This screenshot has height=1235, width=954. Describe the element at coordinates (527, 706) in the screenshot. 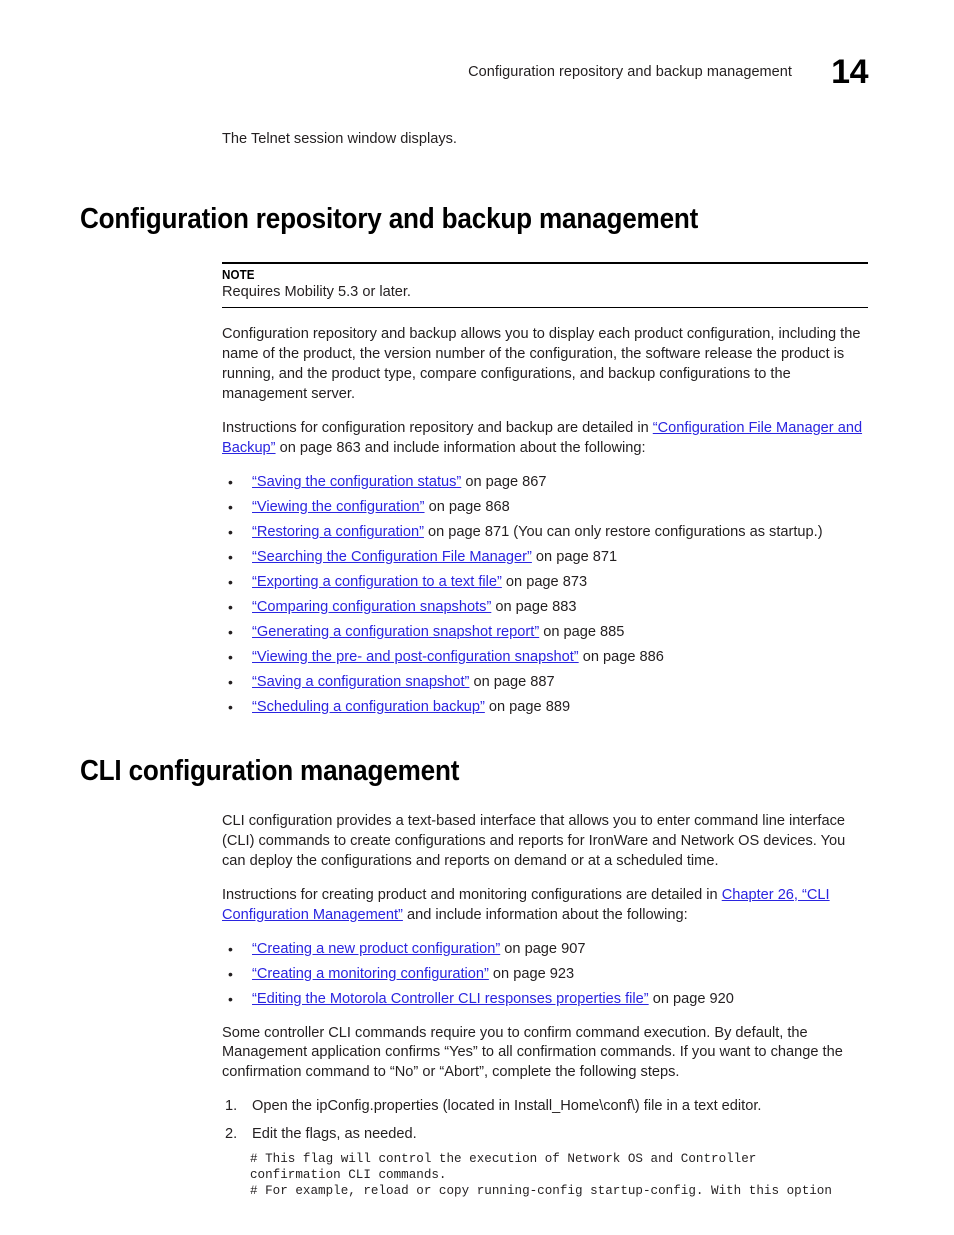

I see `xref-page-ref: on page 889` at that location.